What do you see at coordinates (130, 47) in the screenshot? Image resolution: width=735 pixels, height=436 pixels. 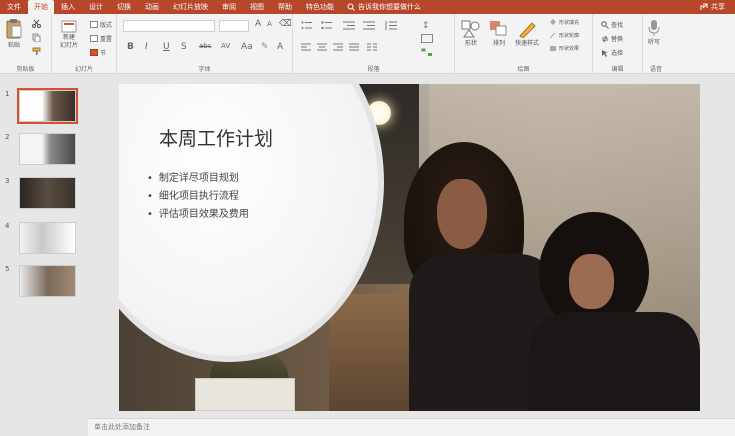 I see `bold-icon: B` at bounding box center [130, 47].